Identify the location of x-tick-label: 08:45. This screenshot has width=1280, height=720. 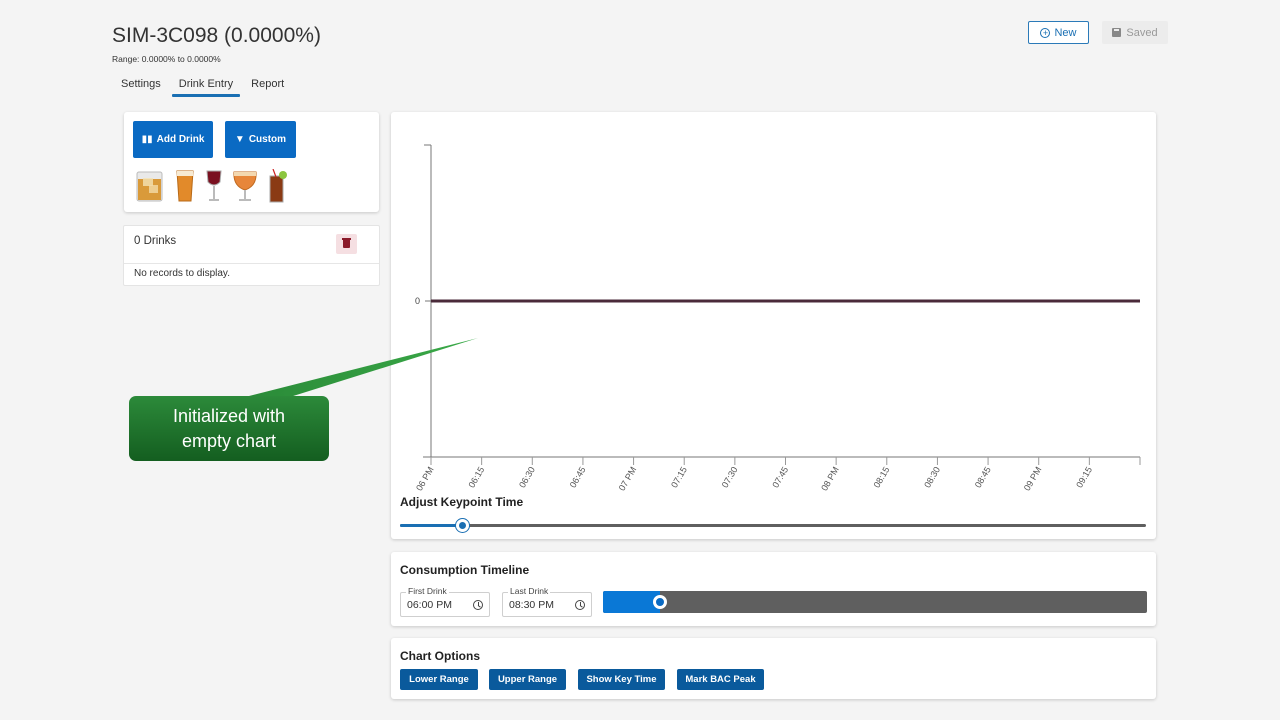
(983, 477).